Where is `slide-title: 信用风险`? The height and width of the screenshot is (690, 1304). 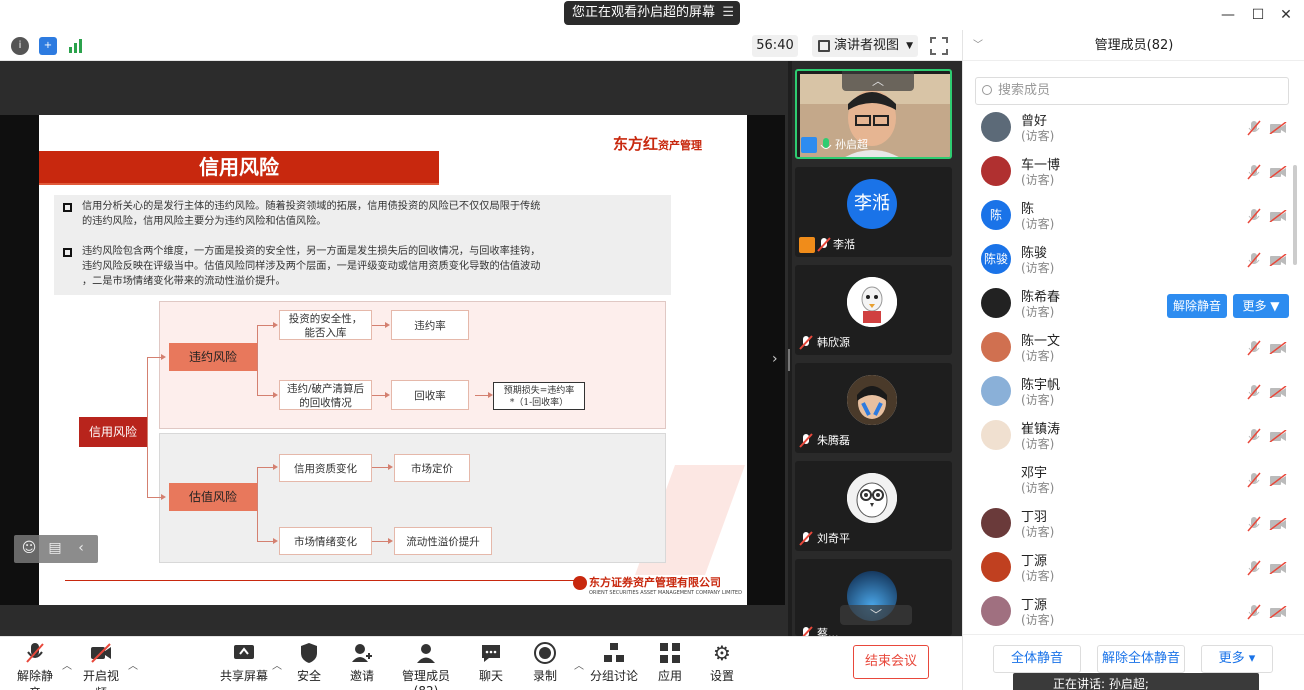 slide-title: 信用风险 is located at coordinates (239, 167).